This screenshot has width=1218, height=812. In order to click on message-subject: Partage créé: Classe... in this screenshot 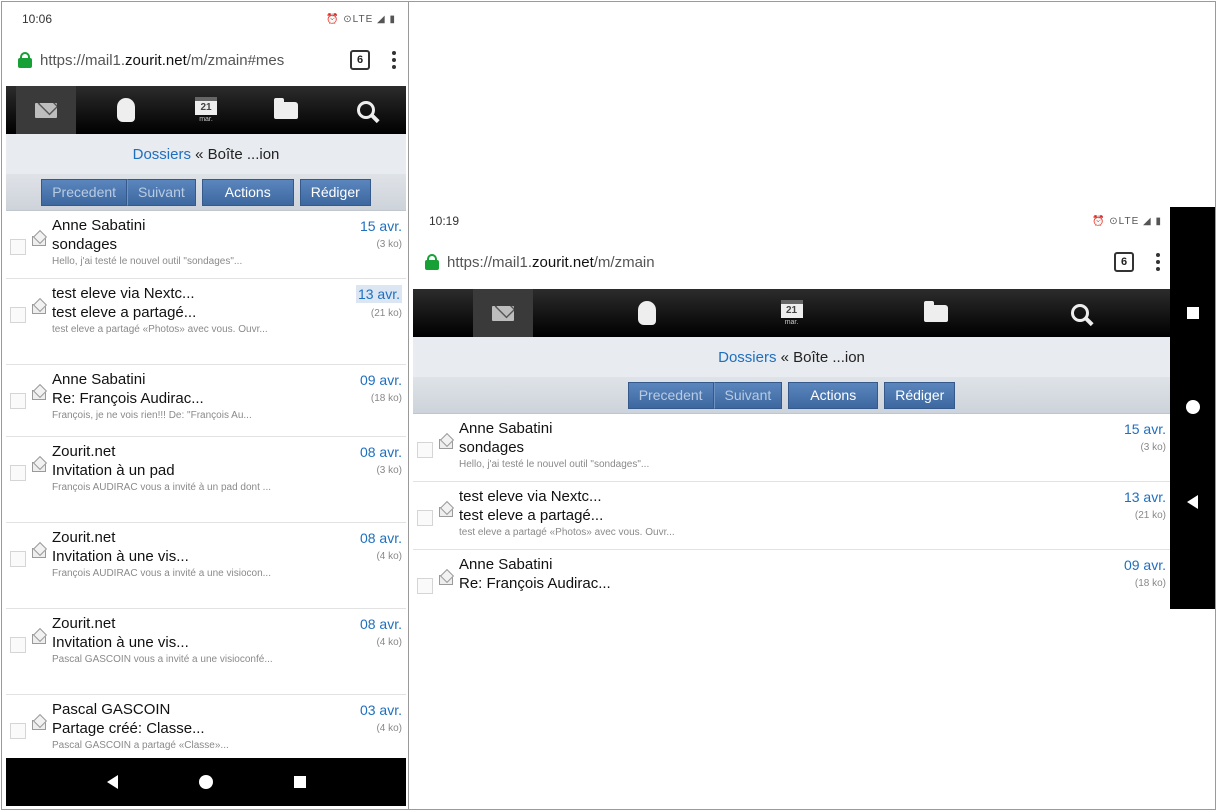, I will do `click(128, 728)`.